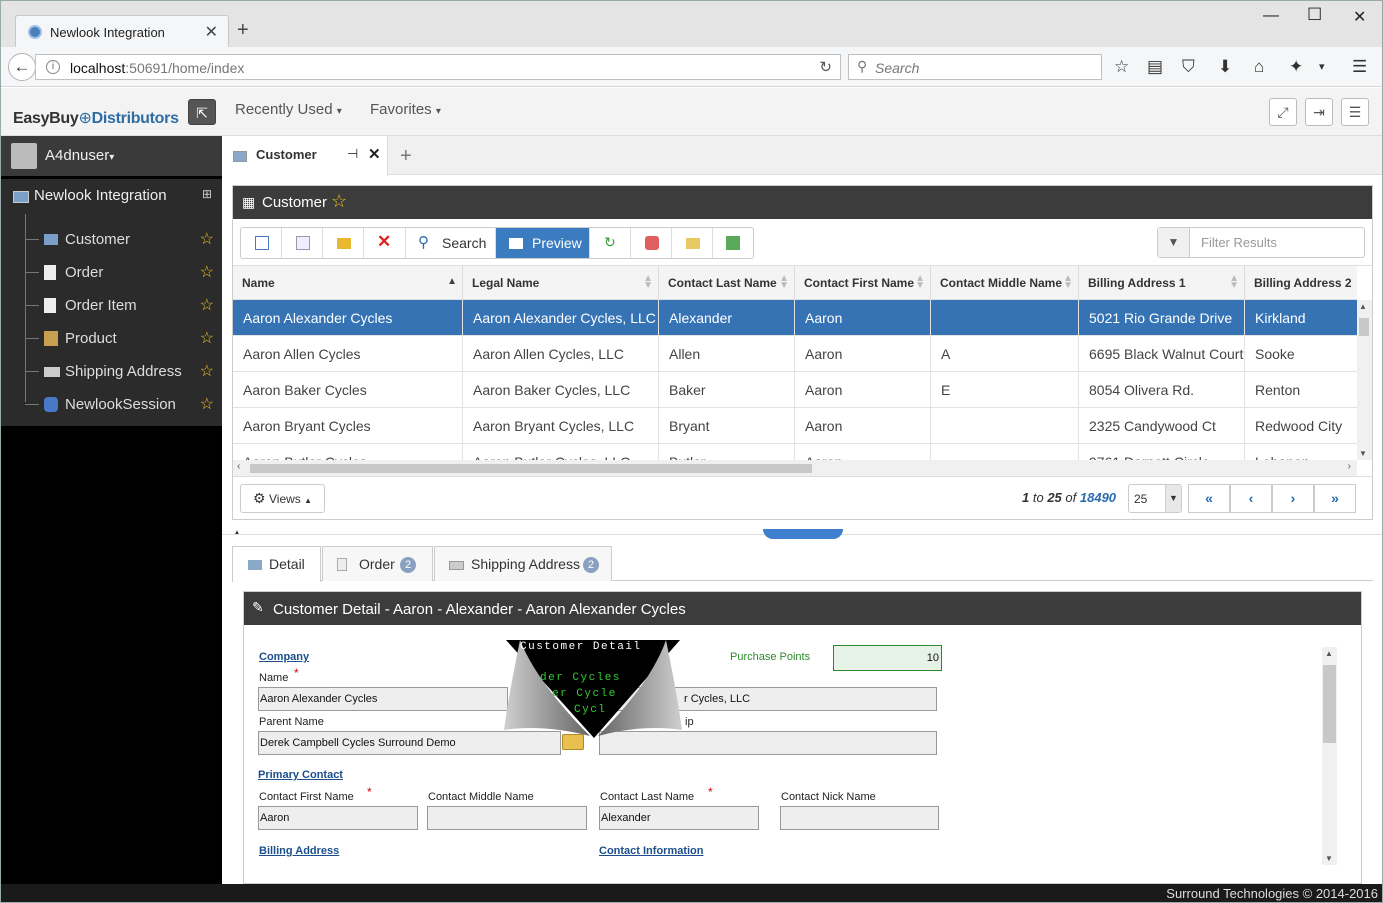  I want to click on collapse-icon: ⊞, so click(207, 194).